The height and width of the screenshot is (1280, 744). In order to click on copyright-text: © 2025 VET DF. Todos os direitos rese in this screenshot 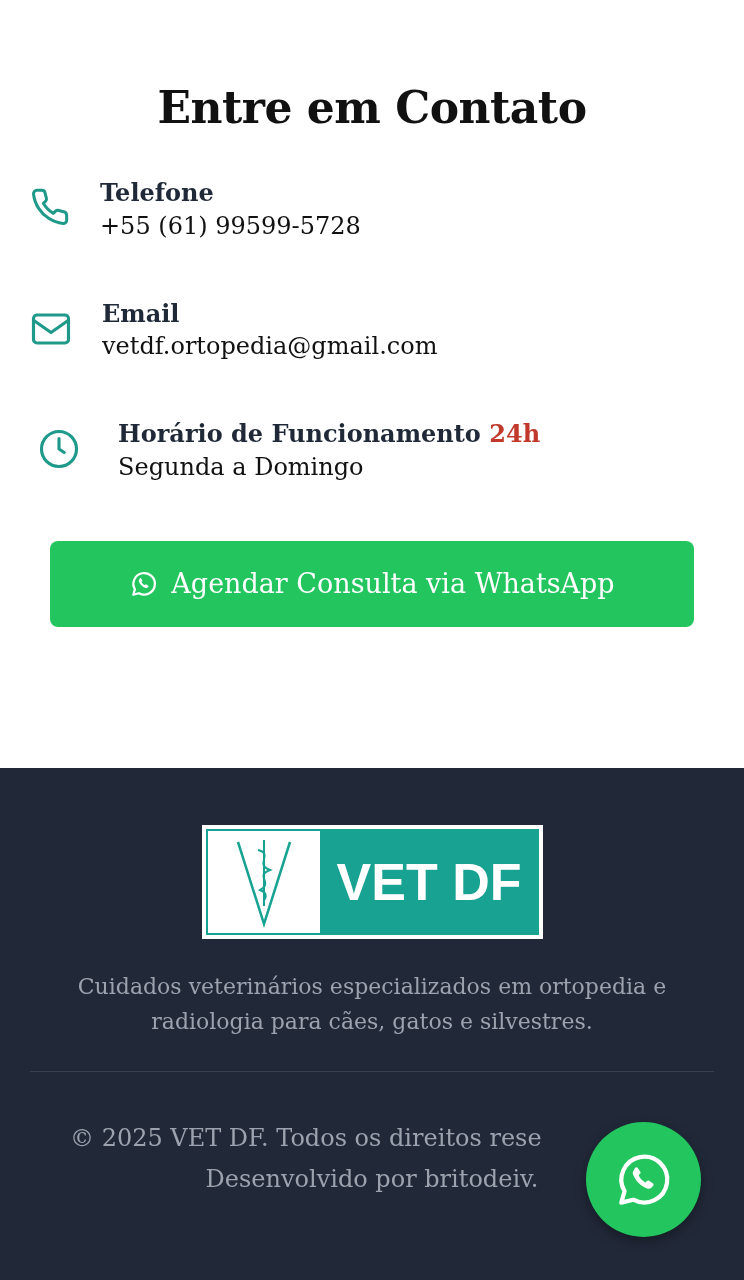, I will do `click(306, 1139)`.